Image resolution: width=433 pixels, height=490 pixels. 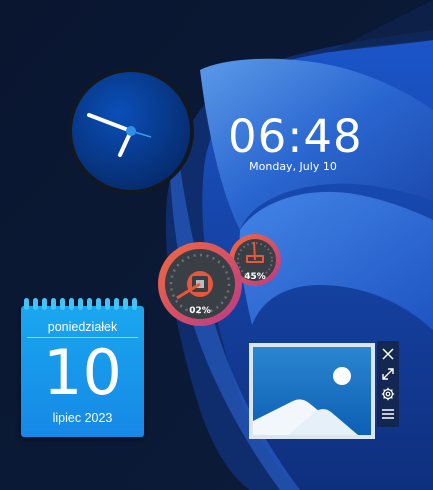 I want to click on calendar-widget: poniedziałek 10 lipiec 2023, so click(x=82, y=367).